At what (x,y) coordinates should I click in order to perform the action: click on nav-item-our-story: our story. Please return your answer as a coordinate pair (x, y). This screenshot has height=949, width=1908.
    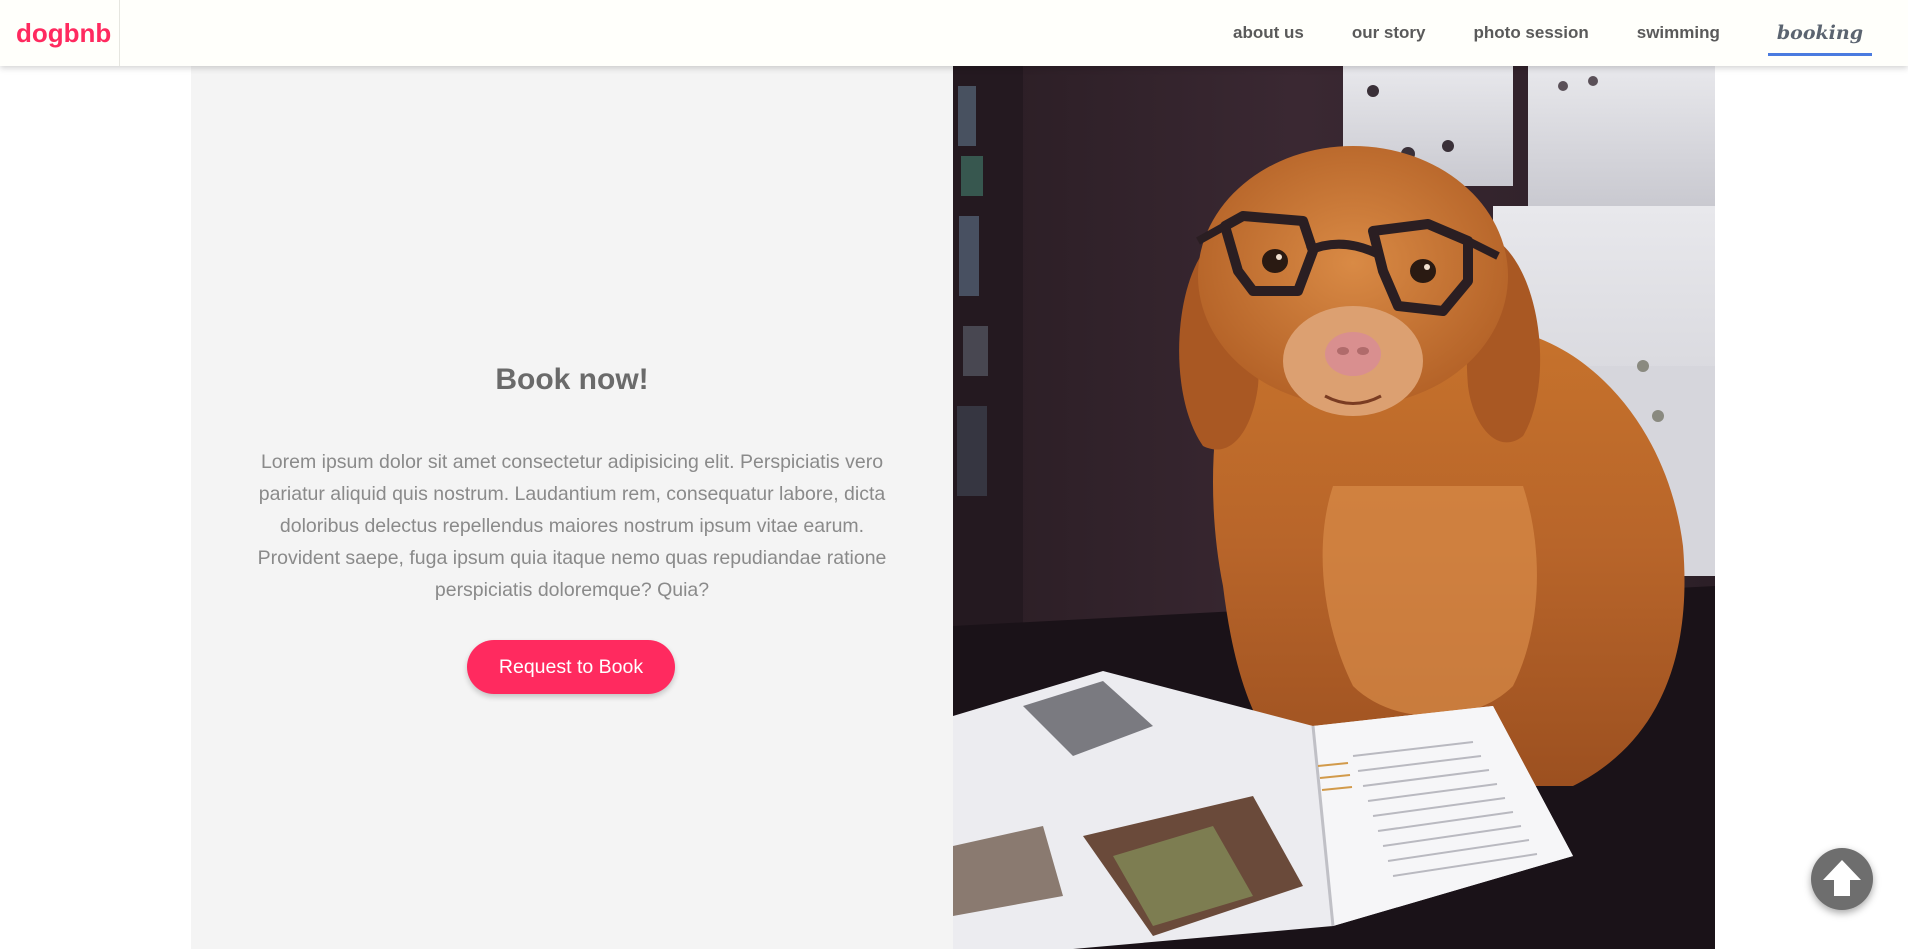
    Looking at the image, I should click on (1389, 33).